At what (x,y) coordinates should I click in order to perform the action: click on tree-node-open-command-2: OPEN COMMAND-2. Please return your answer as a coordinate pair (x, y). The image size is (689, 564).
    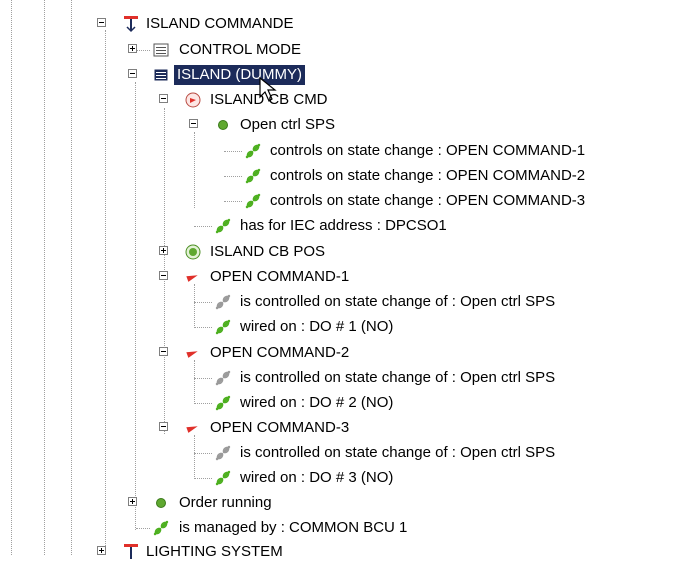
    Looking at the image, I should click on (344, 353).